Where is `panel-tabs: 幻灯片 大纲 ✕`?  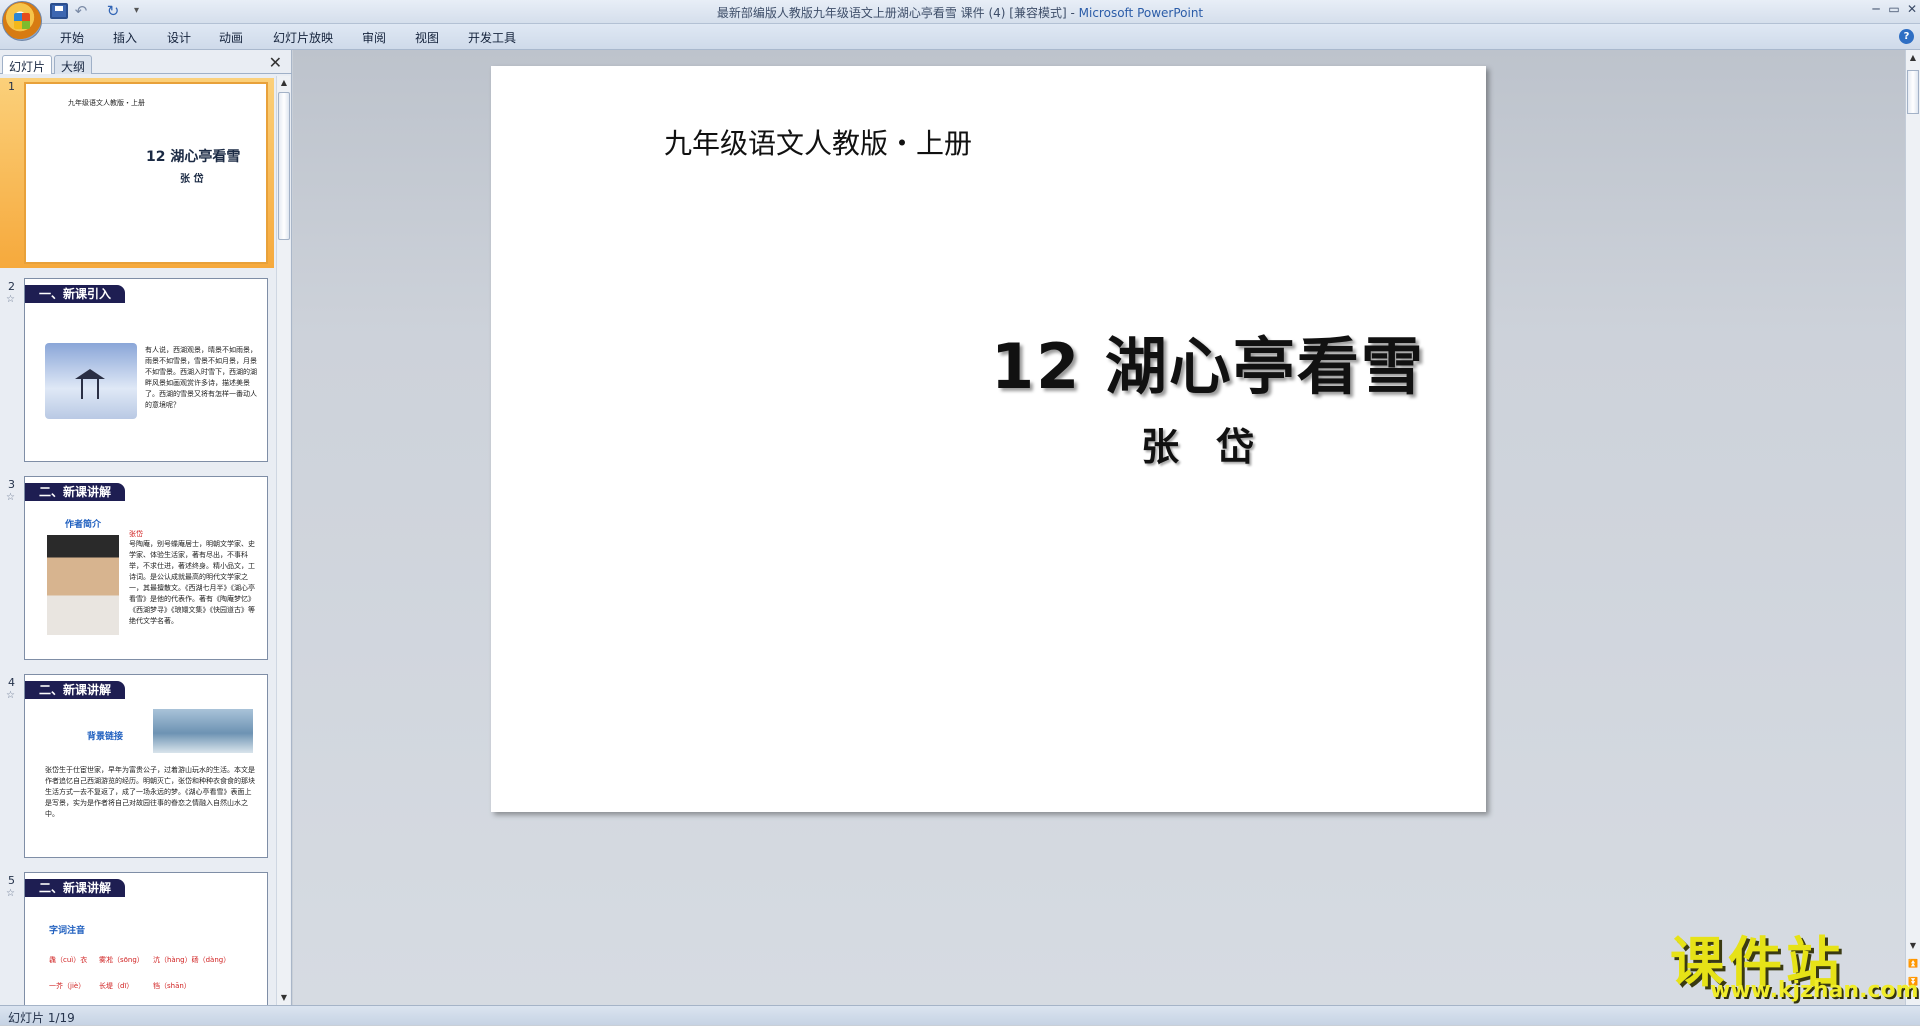
panel-tabs: 幻灯片 大纲 ✕ is located at coordinates (146, 63).